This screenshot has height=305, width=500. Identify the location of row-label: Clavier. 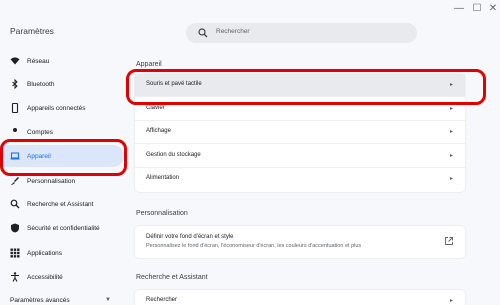
(155, 108).